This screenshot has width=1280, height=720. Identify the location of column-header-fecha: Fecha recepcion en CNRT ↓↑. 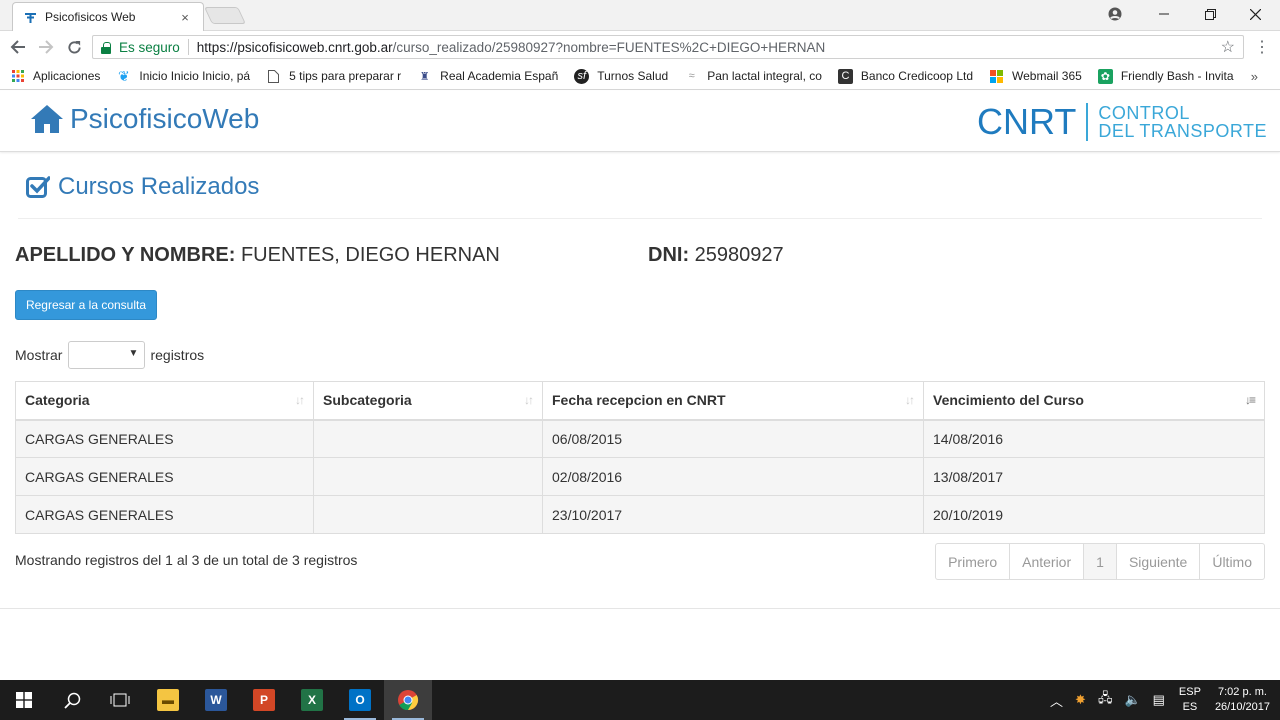
(733, 401).